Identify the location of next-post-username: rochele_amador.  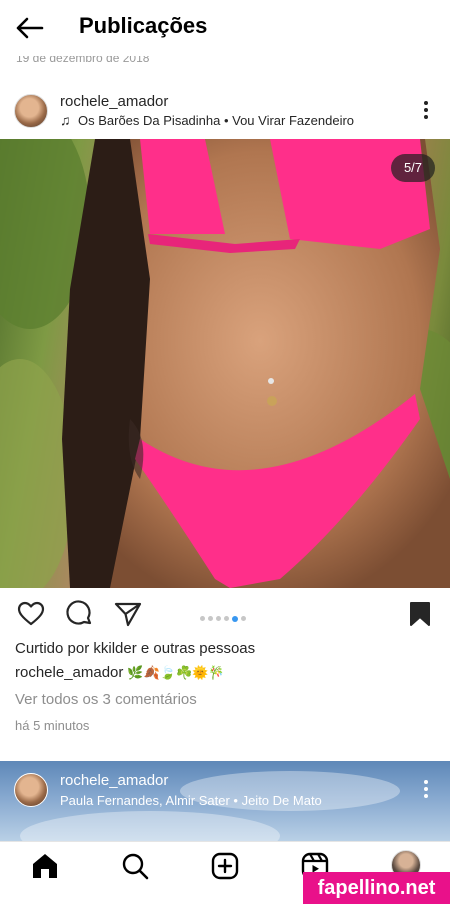
(114, 780).